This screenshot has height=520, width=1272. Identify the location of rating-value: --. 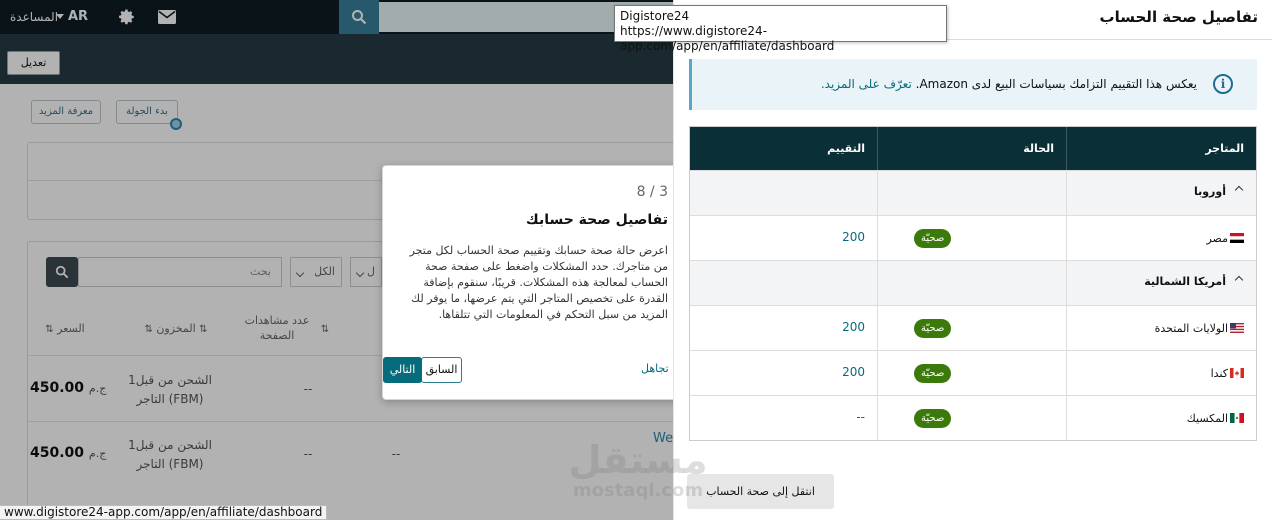
(860, 417).